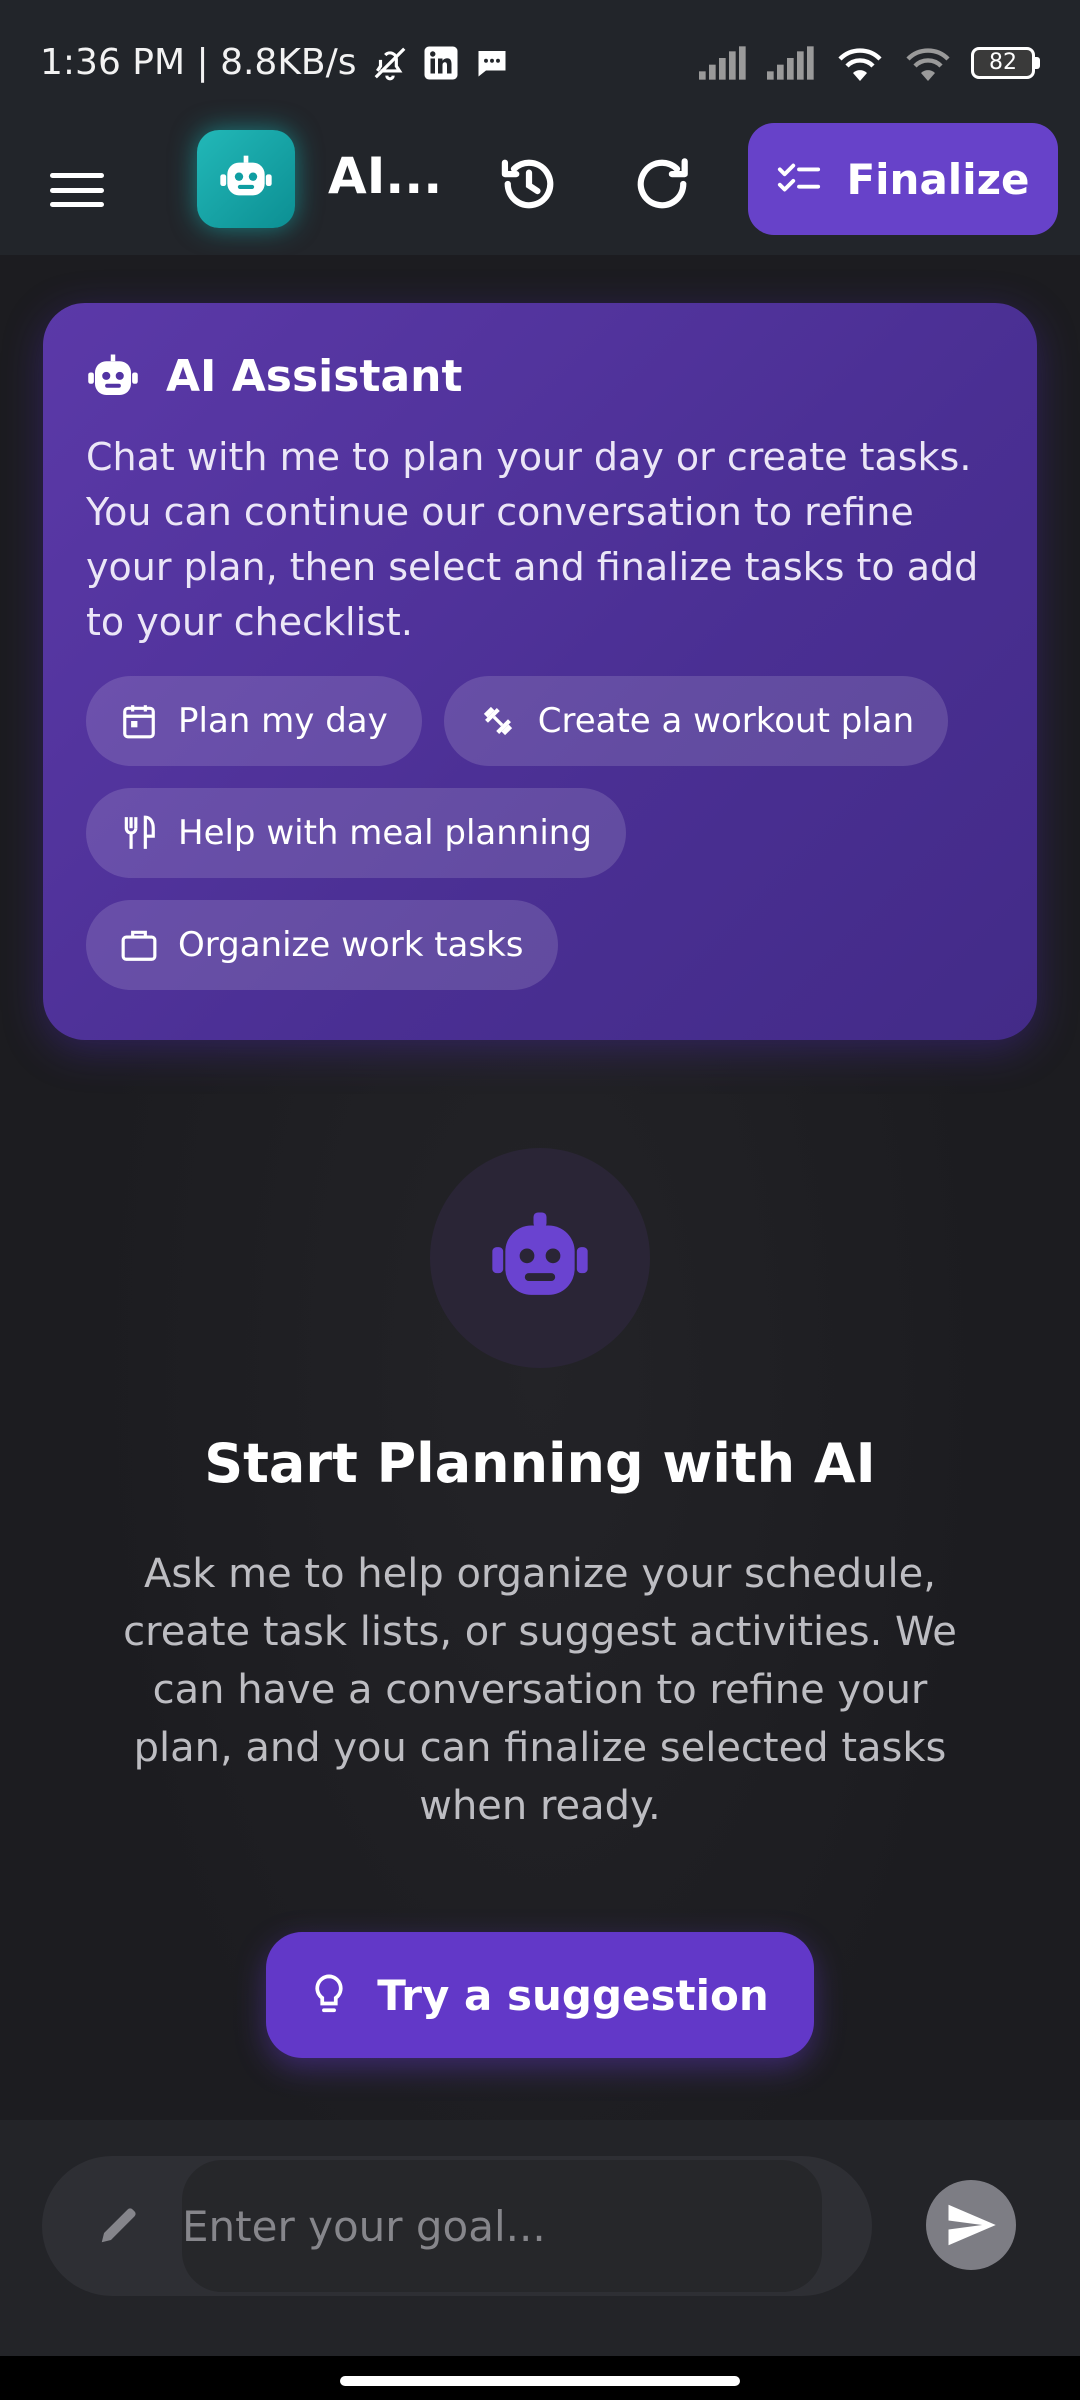  I want to click on try-suggestion-button: Try a suggestion, so click(540, 1995).